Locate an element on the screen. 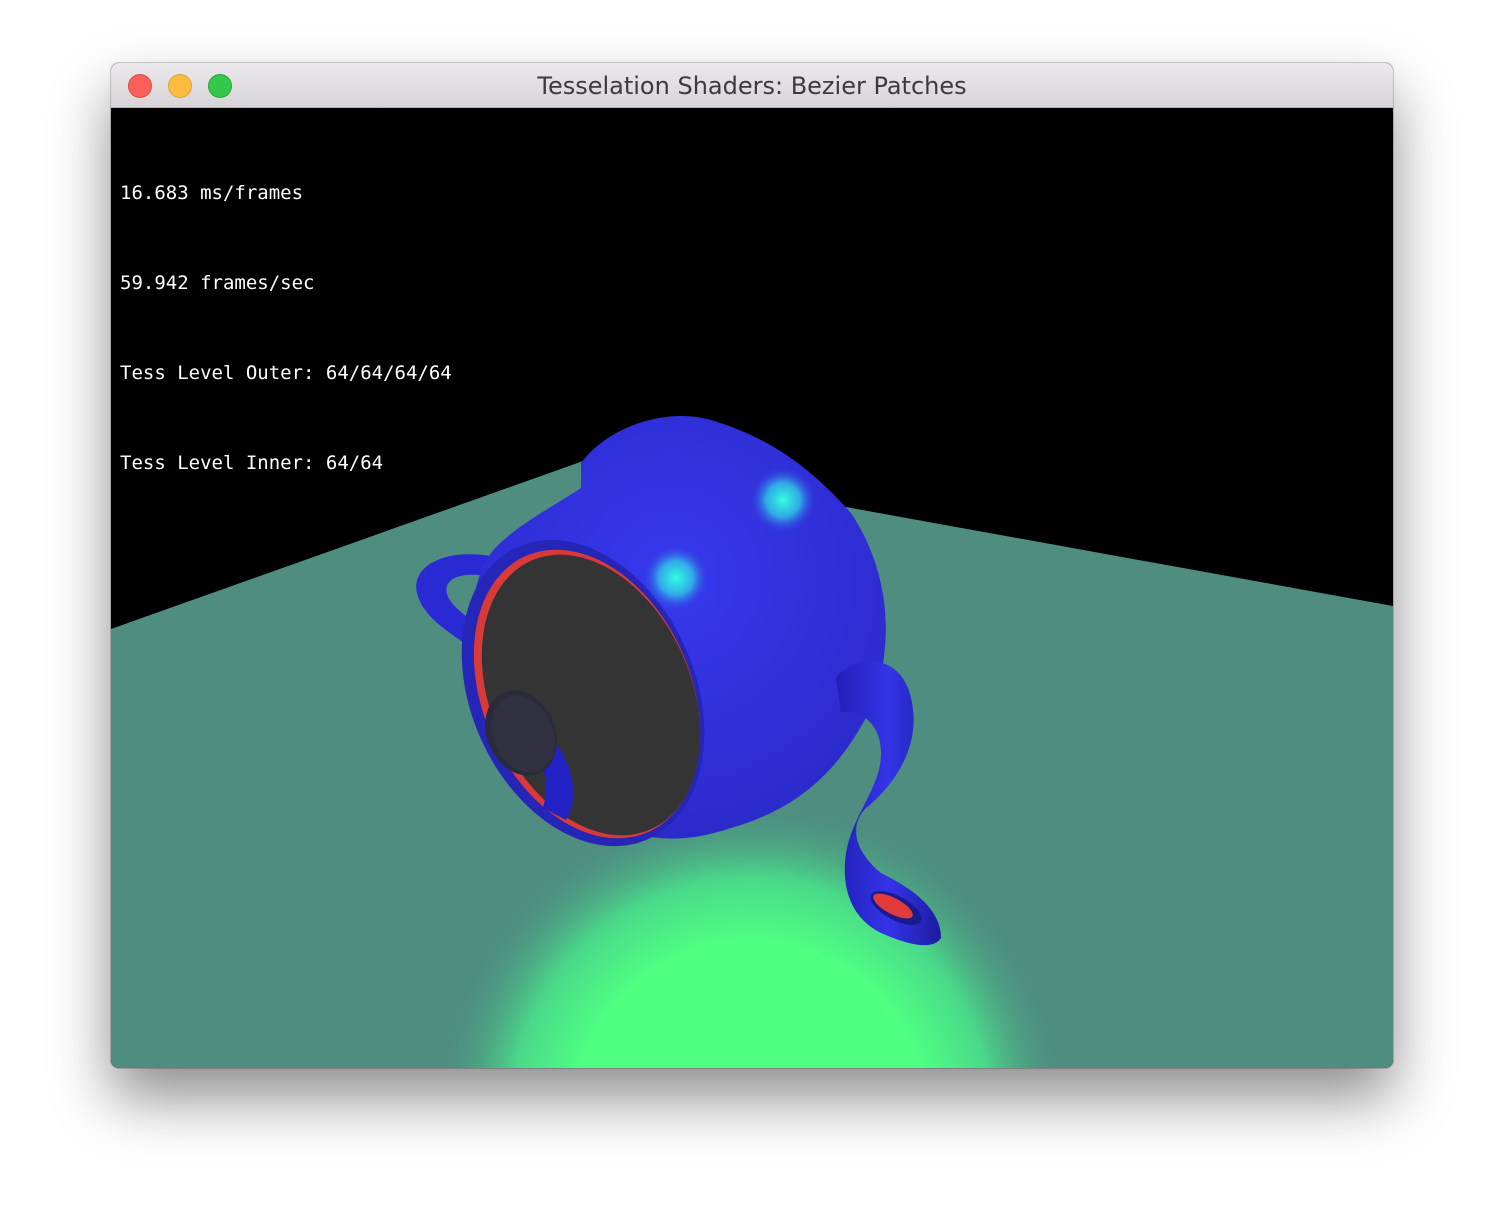  tess-inner-text: Tess Level Inner: 64/64 is located at coordinates (252, 463).